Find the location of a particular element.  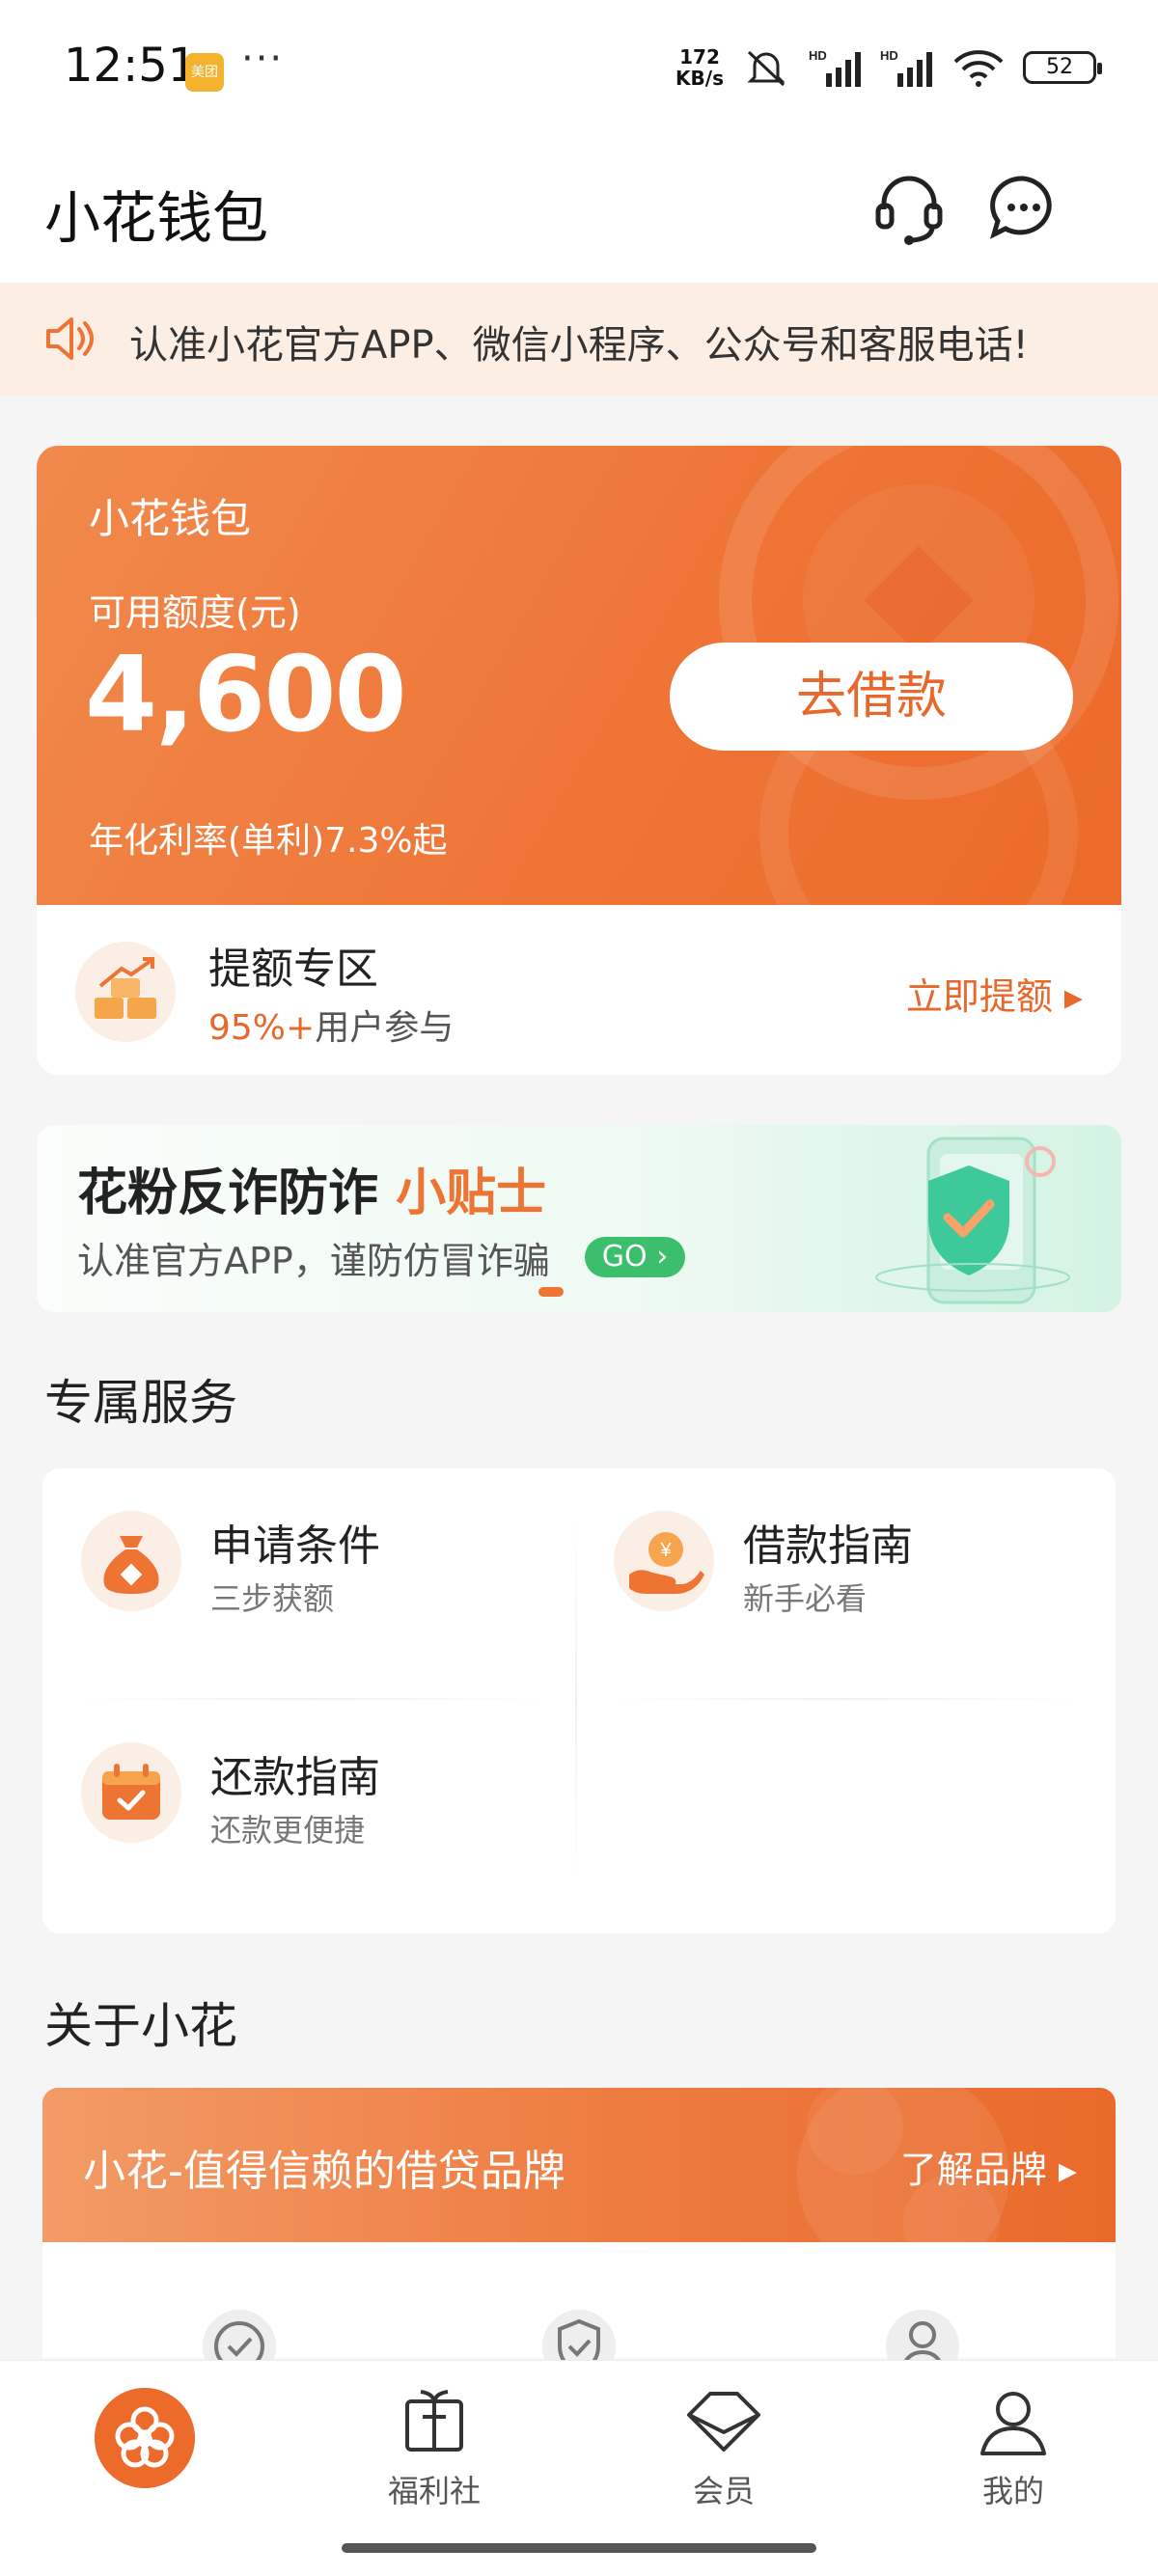

brand-slogan: 小花-值得信赖的借贷品牌 is located at coordinates (324, 2172).